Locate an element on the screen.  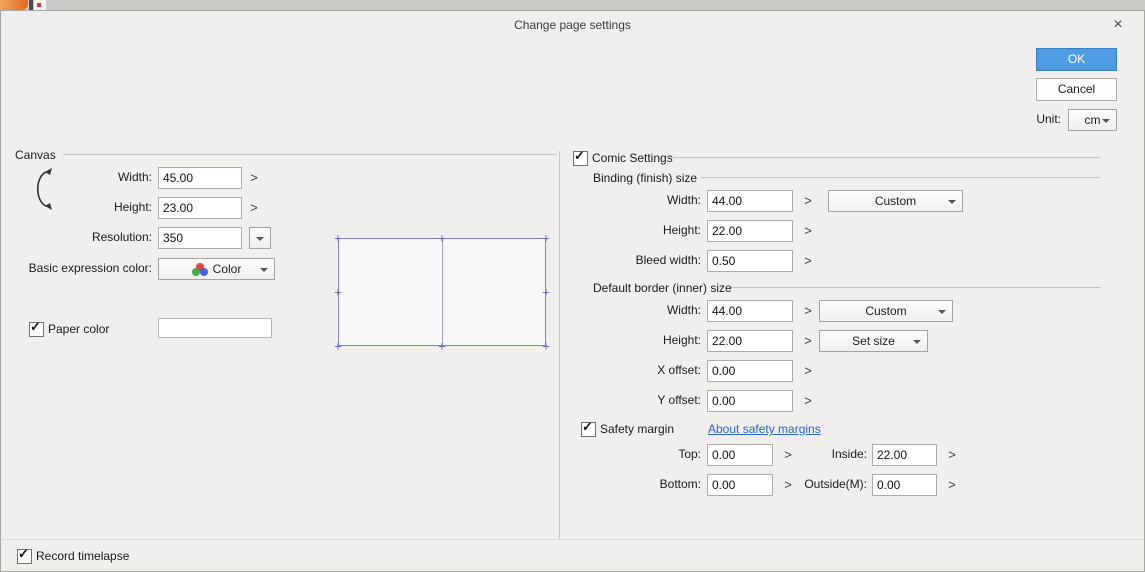
bleed-width-label: Bleed width: is located at coordinates (668, 260).